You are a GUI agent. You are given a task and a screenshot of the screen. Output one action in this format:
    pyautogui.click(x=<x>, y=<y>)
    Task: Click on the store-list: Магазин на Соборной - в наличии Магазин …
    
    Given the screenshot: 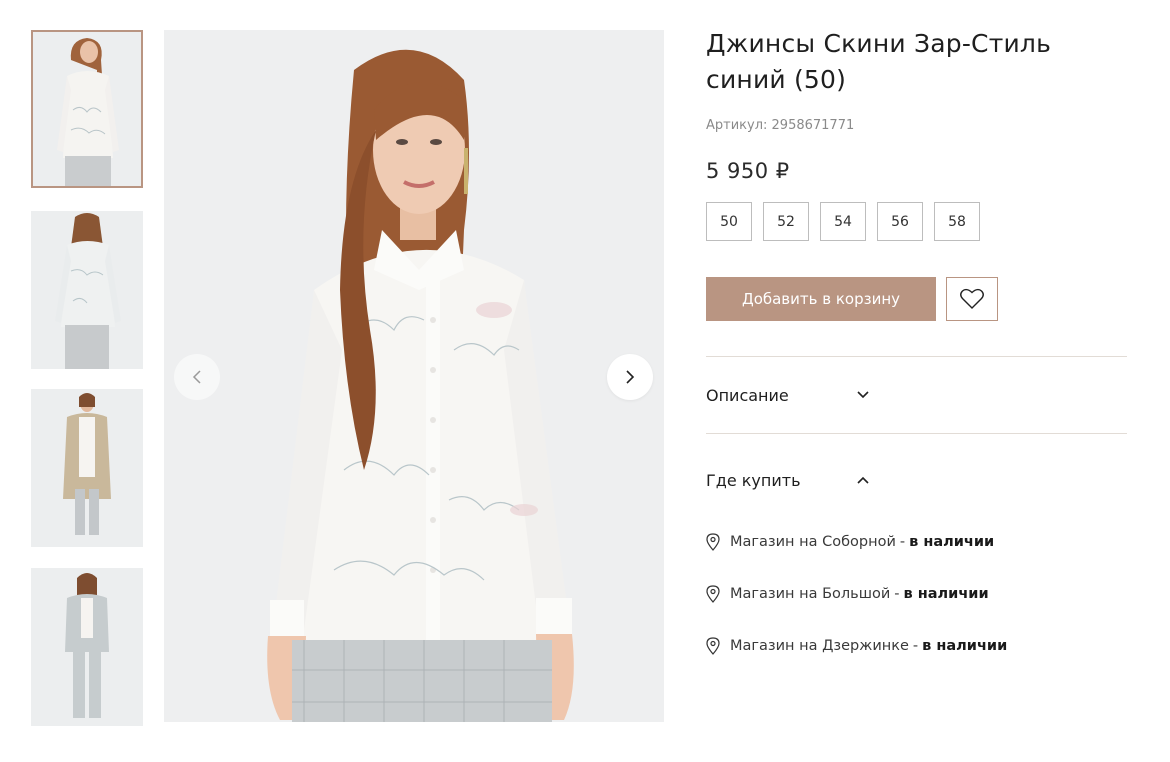 What is the action you would take?
    pyautogui.click(x=916, y=594)
    